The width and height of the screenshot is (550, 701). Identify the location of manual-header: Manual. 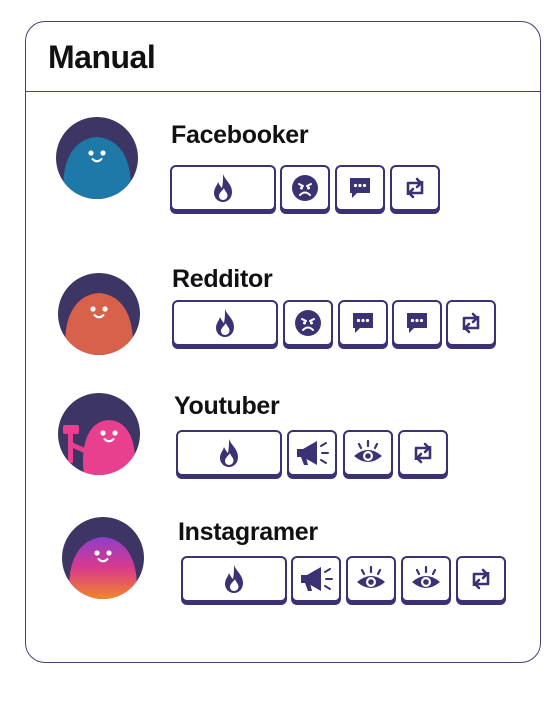
(283, 57).